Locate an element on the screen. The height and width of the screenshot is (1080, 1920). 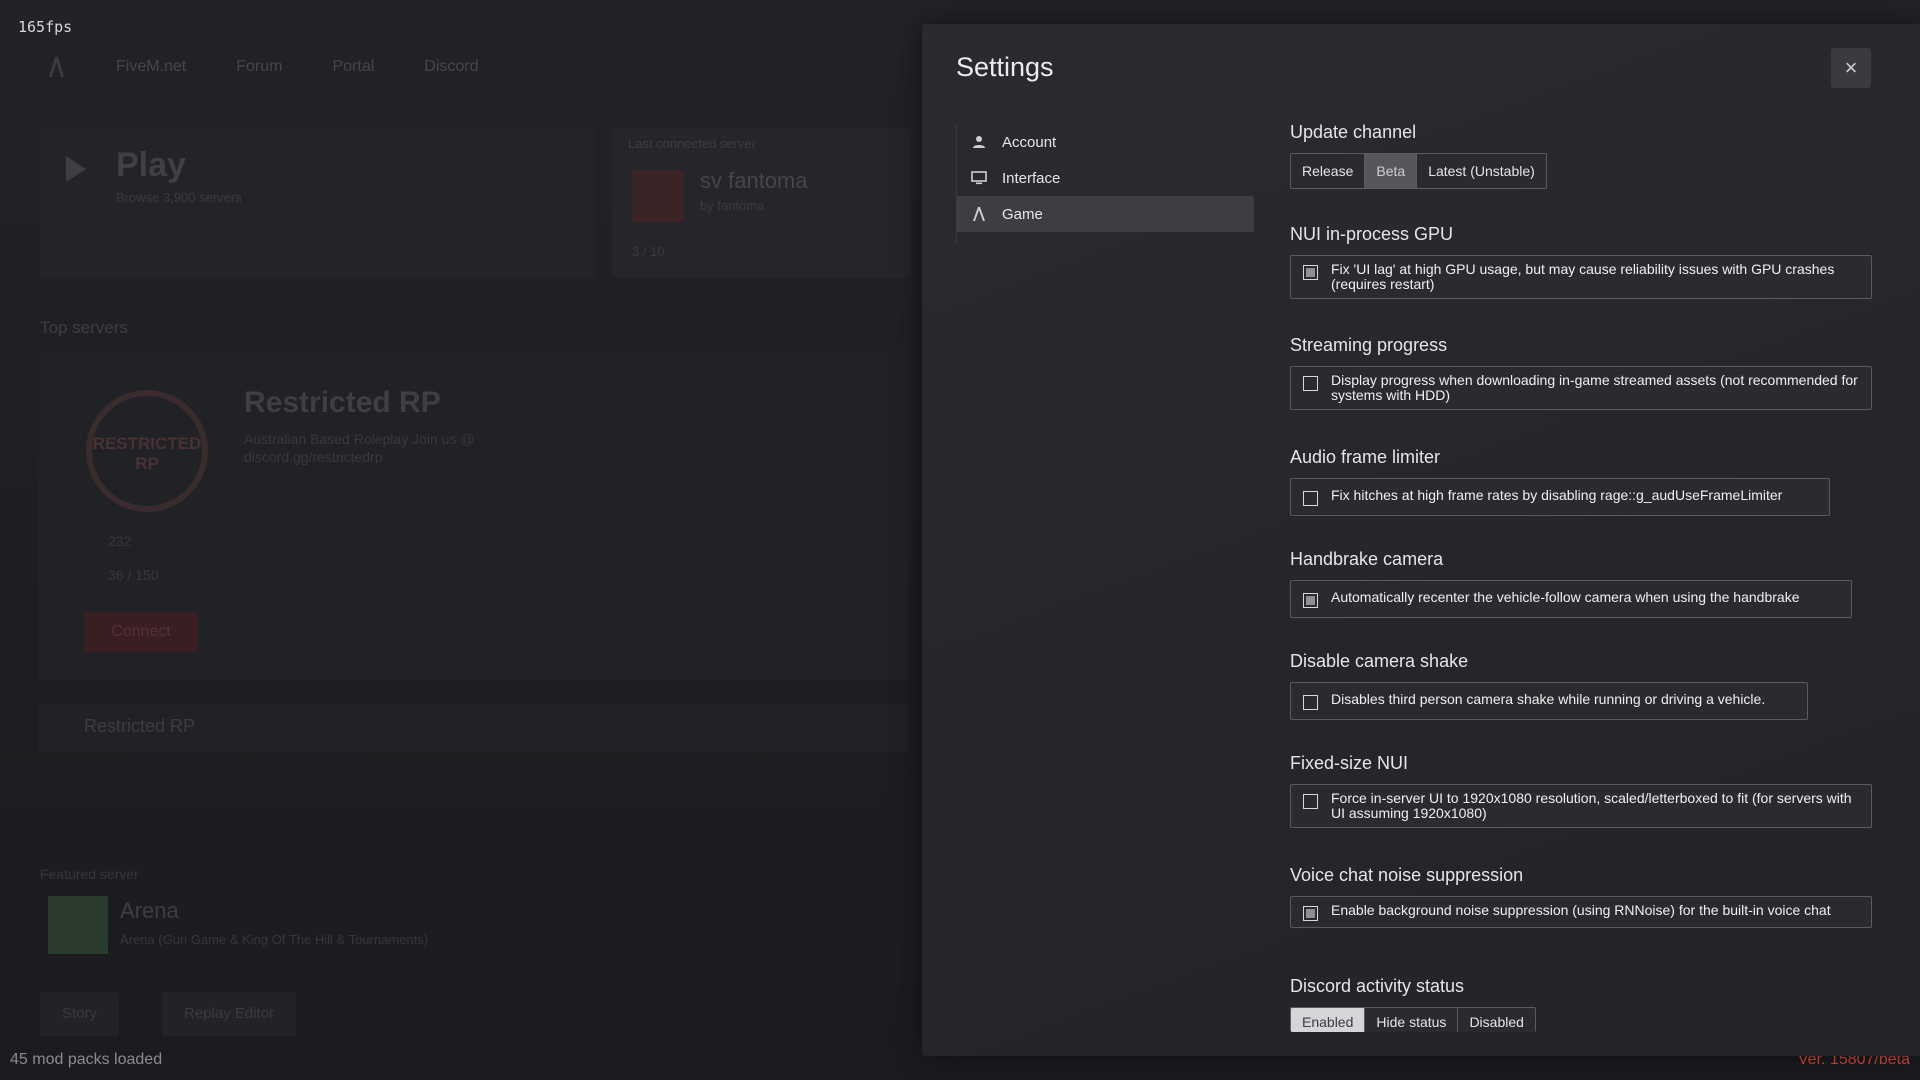
monitor-icon is located at coordinates (979, 178).